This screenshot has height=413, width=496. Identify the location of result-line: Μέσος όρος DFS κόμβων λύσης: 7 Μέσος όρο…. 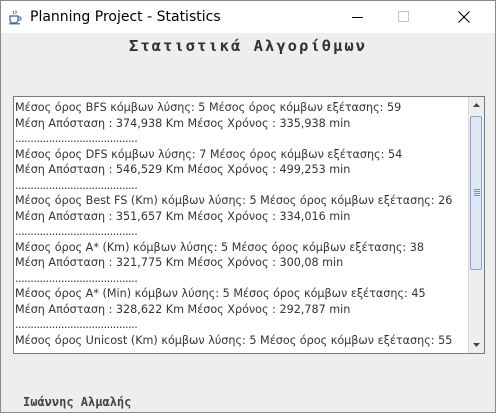
(209, 154).